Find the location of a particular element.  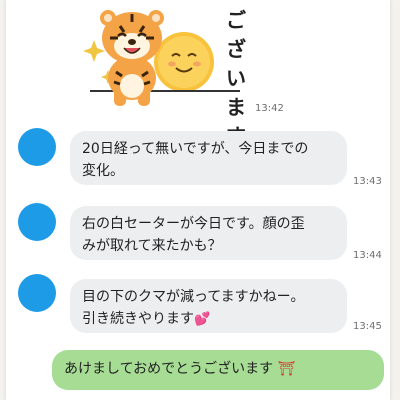

sticker-caption: ございます is located at coordinates (236, 78).